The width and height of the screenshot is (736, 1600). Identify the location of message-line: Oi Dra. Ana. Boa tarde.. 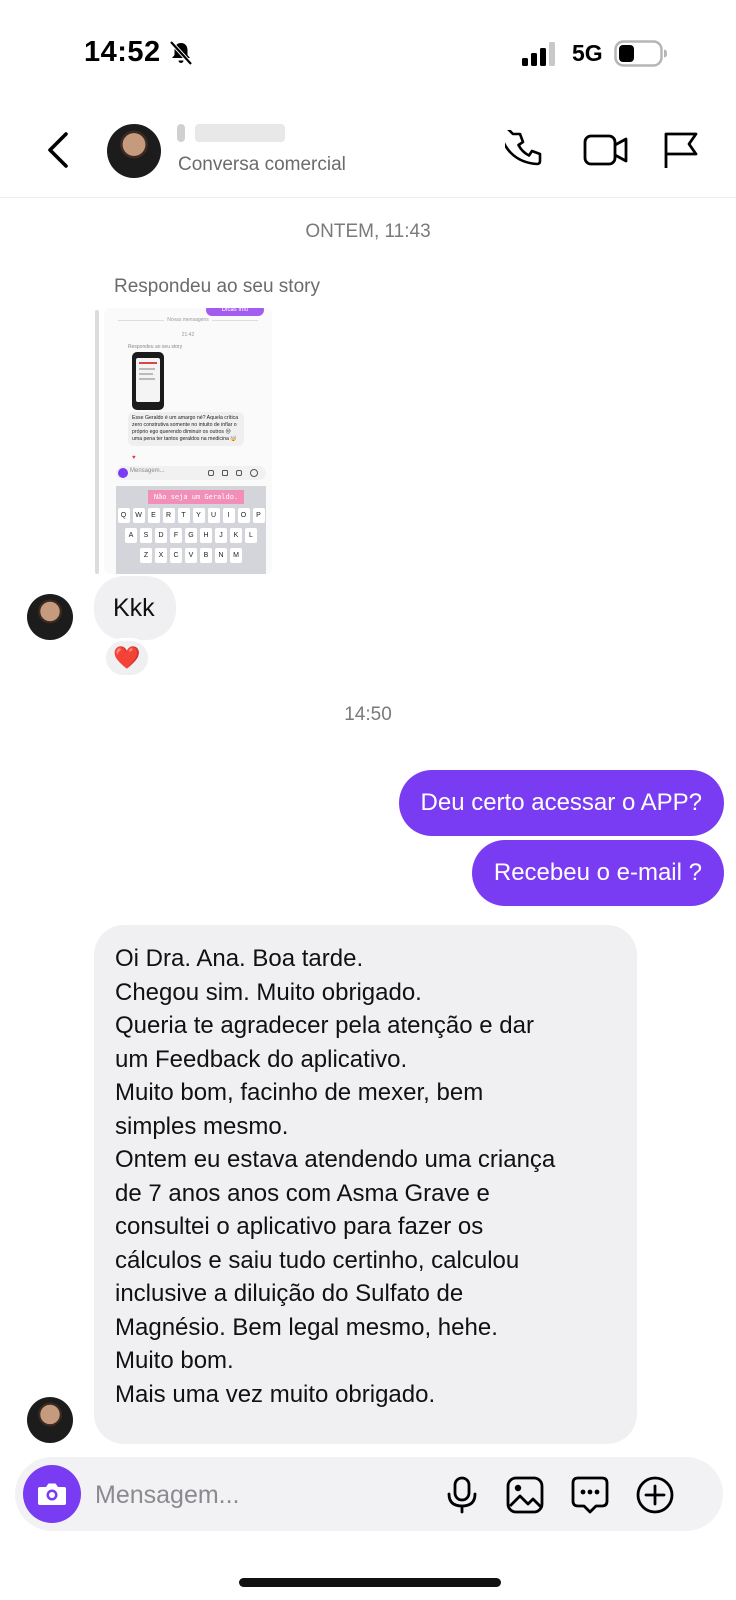
(239, 958).